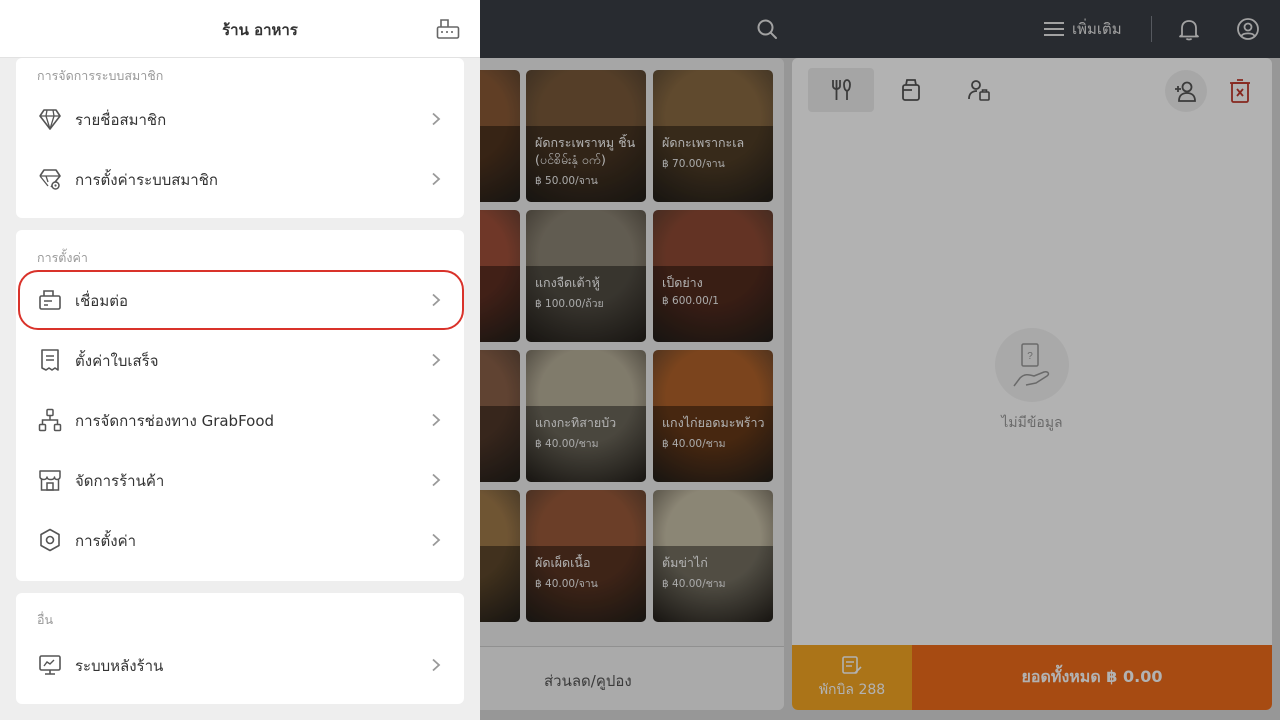 The width and height of the screenshot is (1280, 720). Describe the element at coordinates (100, 75) in the screenshot. I see `section-title-member: การจัดการระบบสมาชิก` at that location.